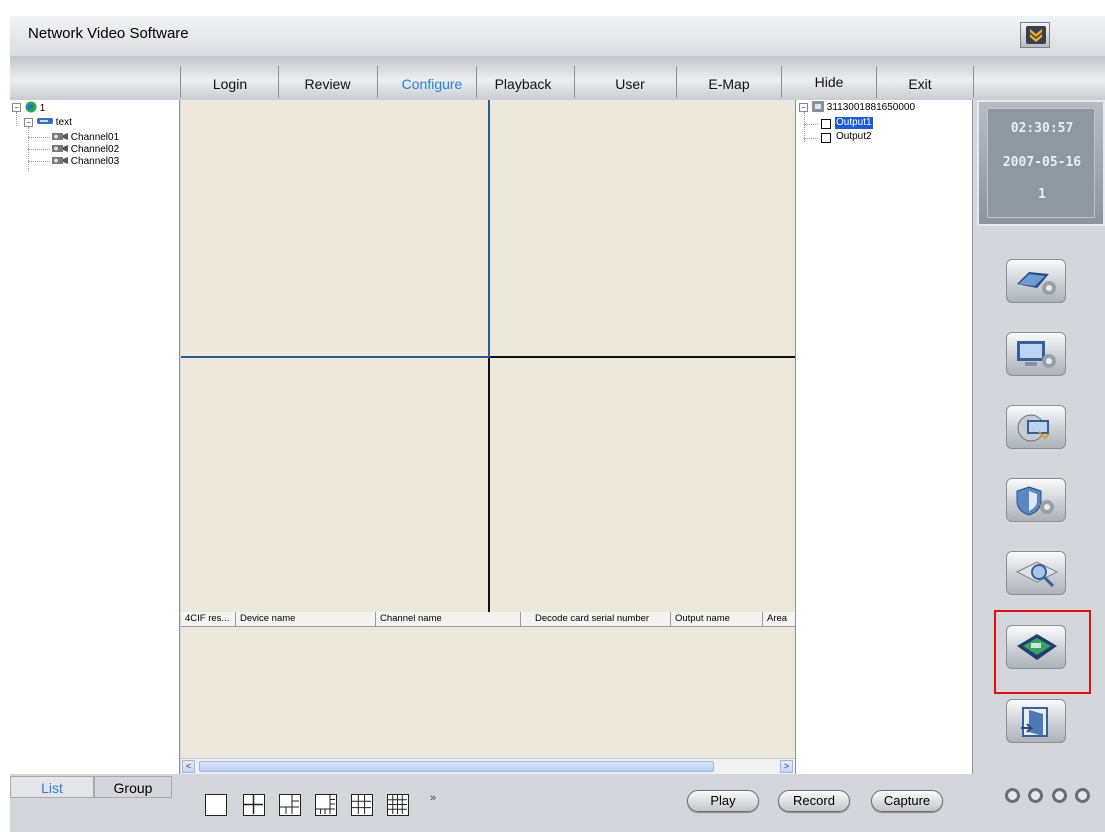 This screenshot has height=832, width=1105. Describe the element at coordinates (63, 122) in the screenshot. I see `tree-device-label: text` at that location.